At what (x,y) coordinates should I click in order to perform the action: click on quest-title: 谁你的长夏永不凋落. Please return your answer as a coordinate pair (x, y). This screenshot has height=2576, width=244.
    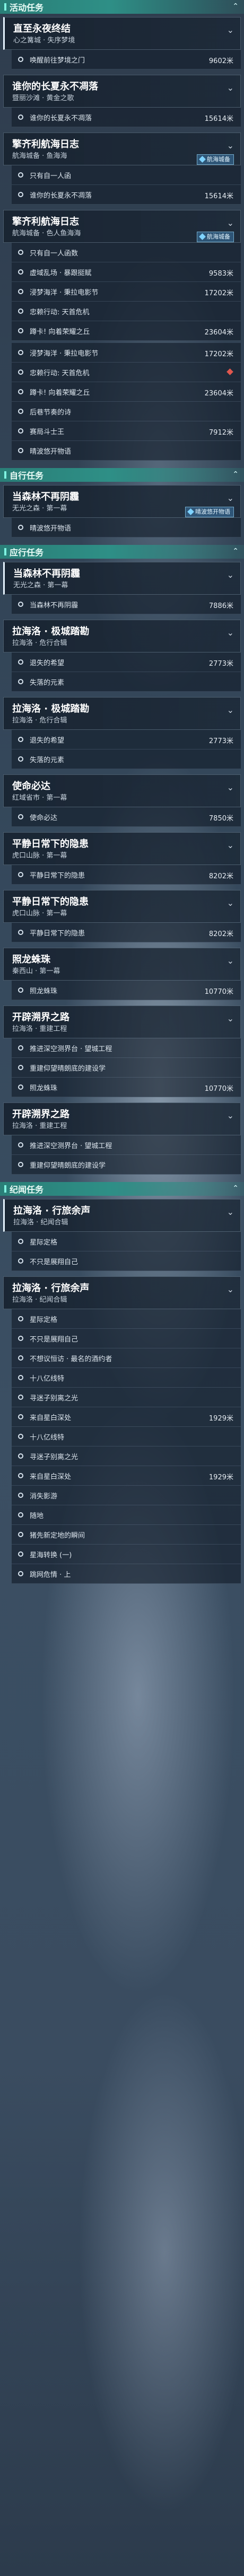
    Looking at the image, I should click on (55, 86).